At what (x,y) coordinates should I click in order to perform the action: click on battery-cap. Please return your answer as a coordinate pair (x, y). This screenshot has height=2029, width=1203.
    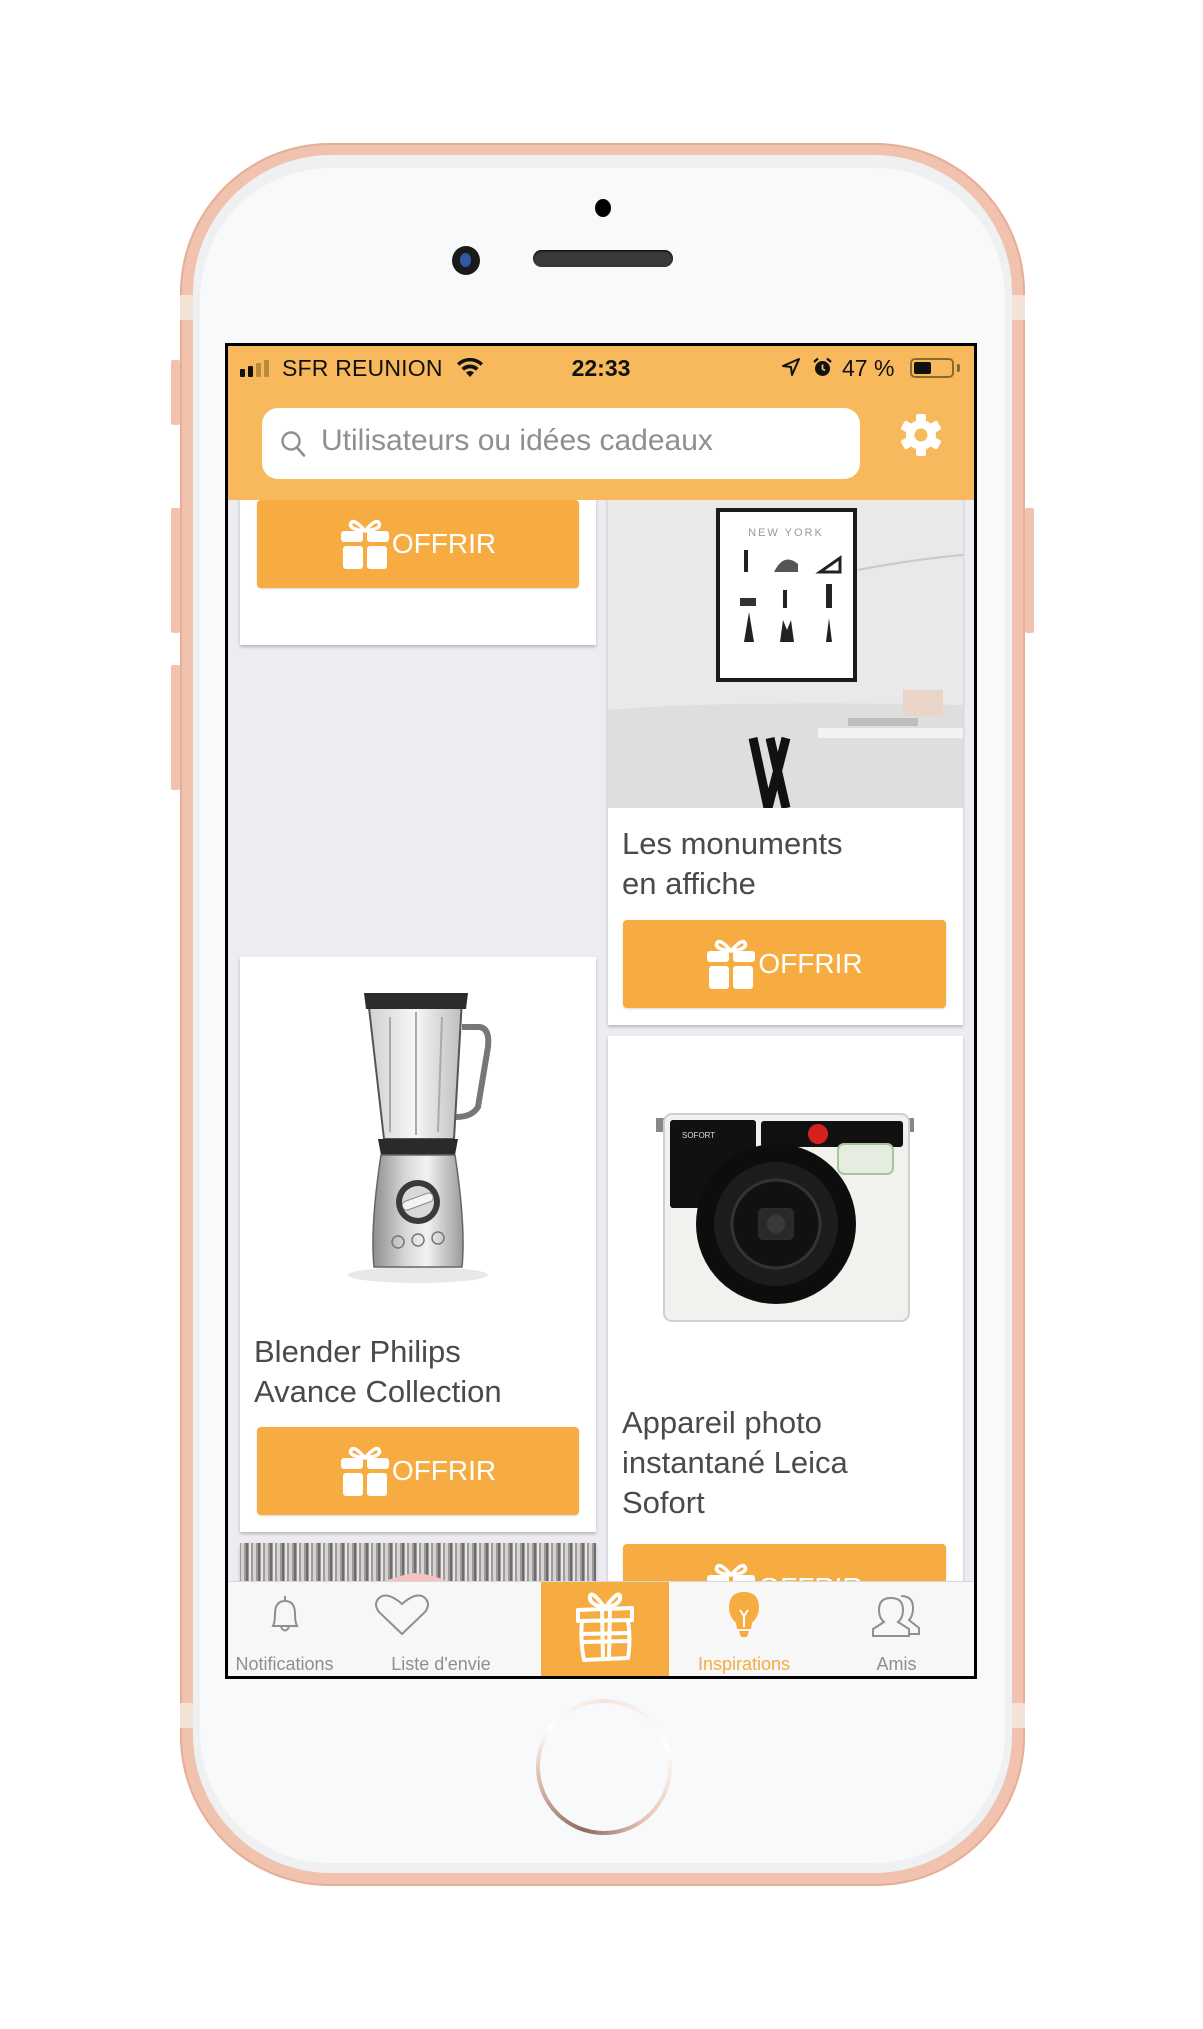
    Looking at the image, I should click on (958, 368).